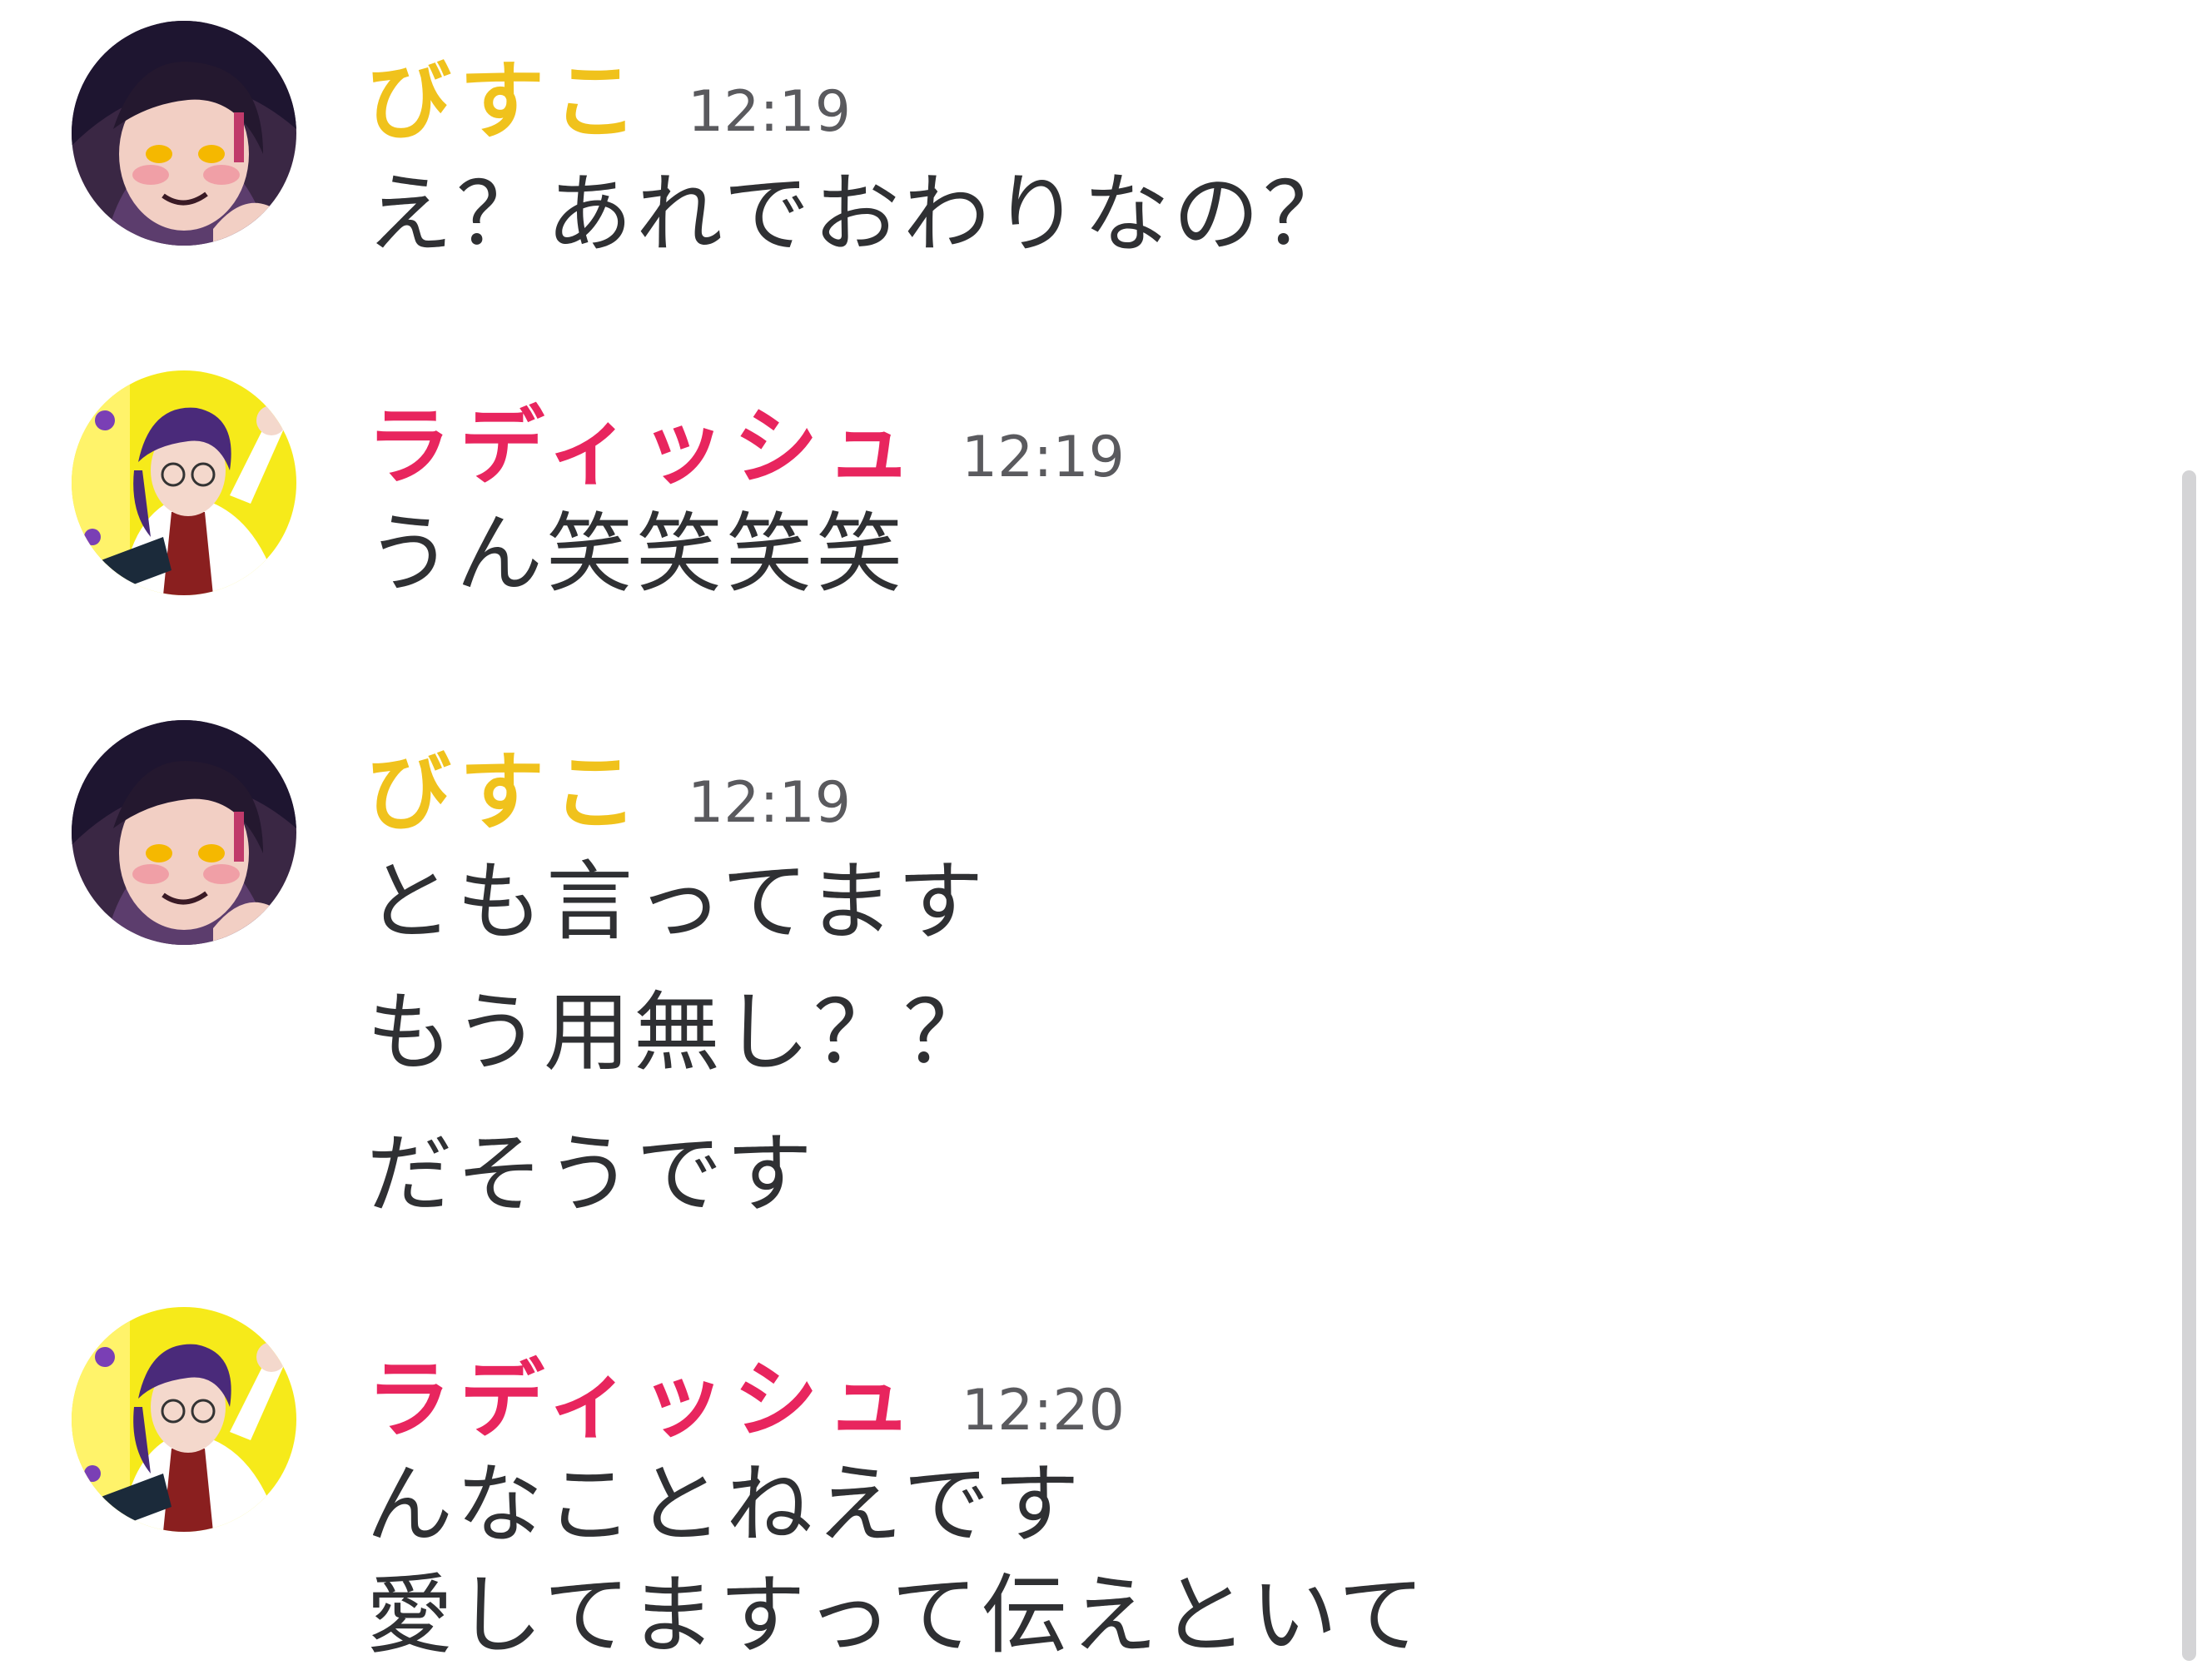  What do you see at coordinates (676, 901) in the screenshot?
I see `message-text: とも言ってます` at bounding box center [676, 901].